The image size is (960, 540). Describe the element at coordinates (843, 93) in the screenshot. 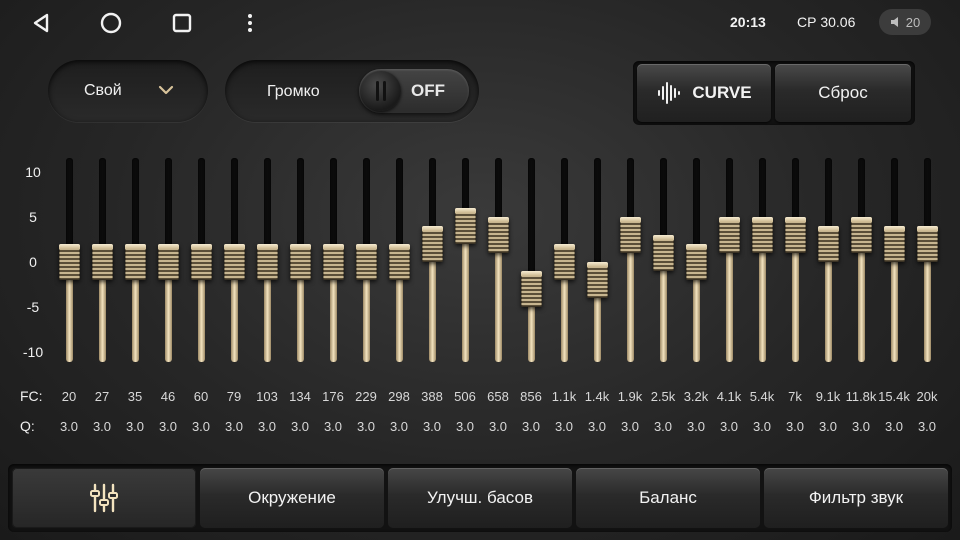

I see `reset-button: Сброс` at that location.